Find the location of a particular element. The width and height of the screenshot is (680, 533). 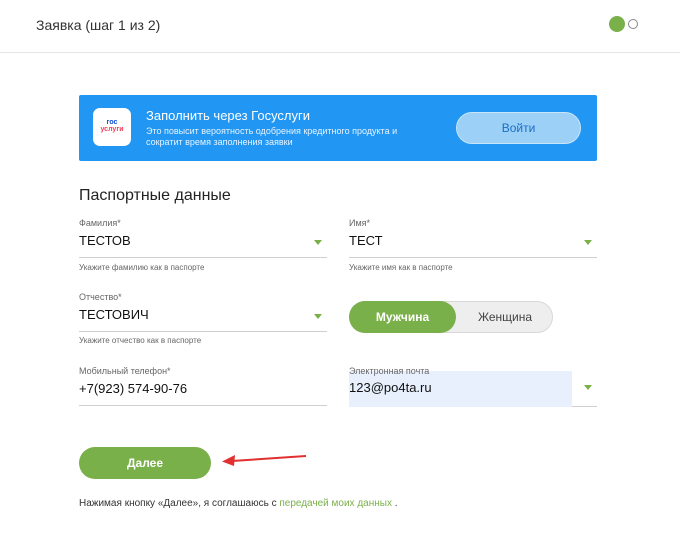

step-indicator is located at coordinates (623, 24).